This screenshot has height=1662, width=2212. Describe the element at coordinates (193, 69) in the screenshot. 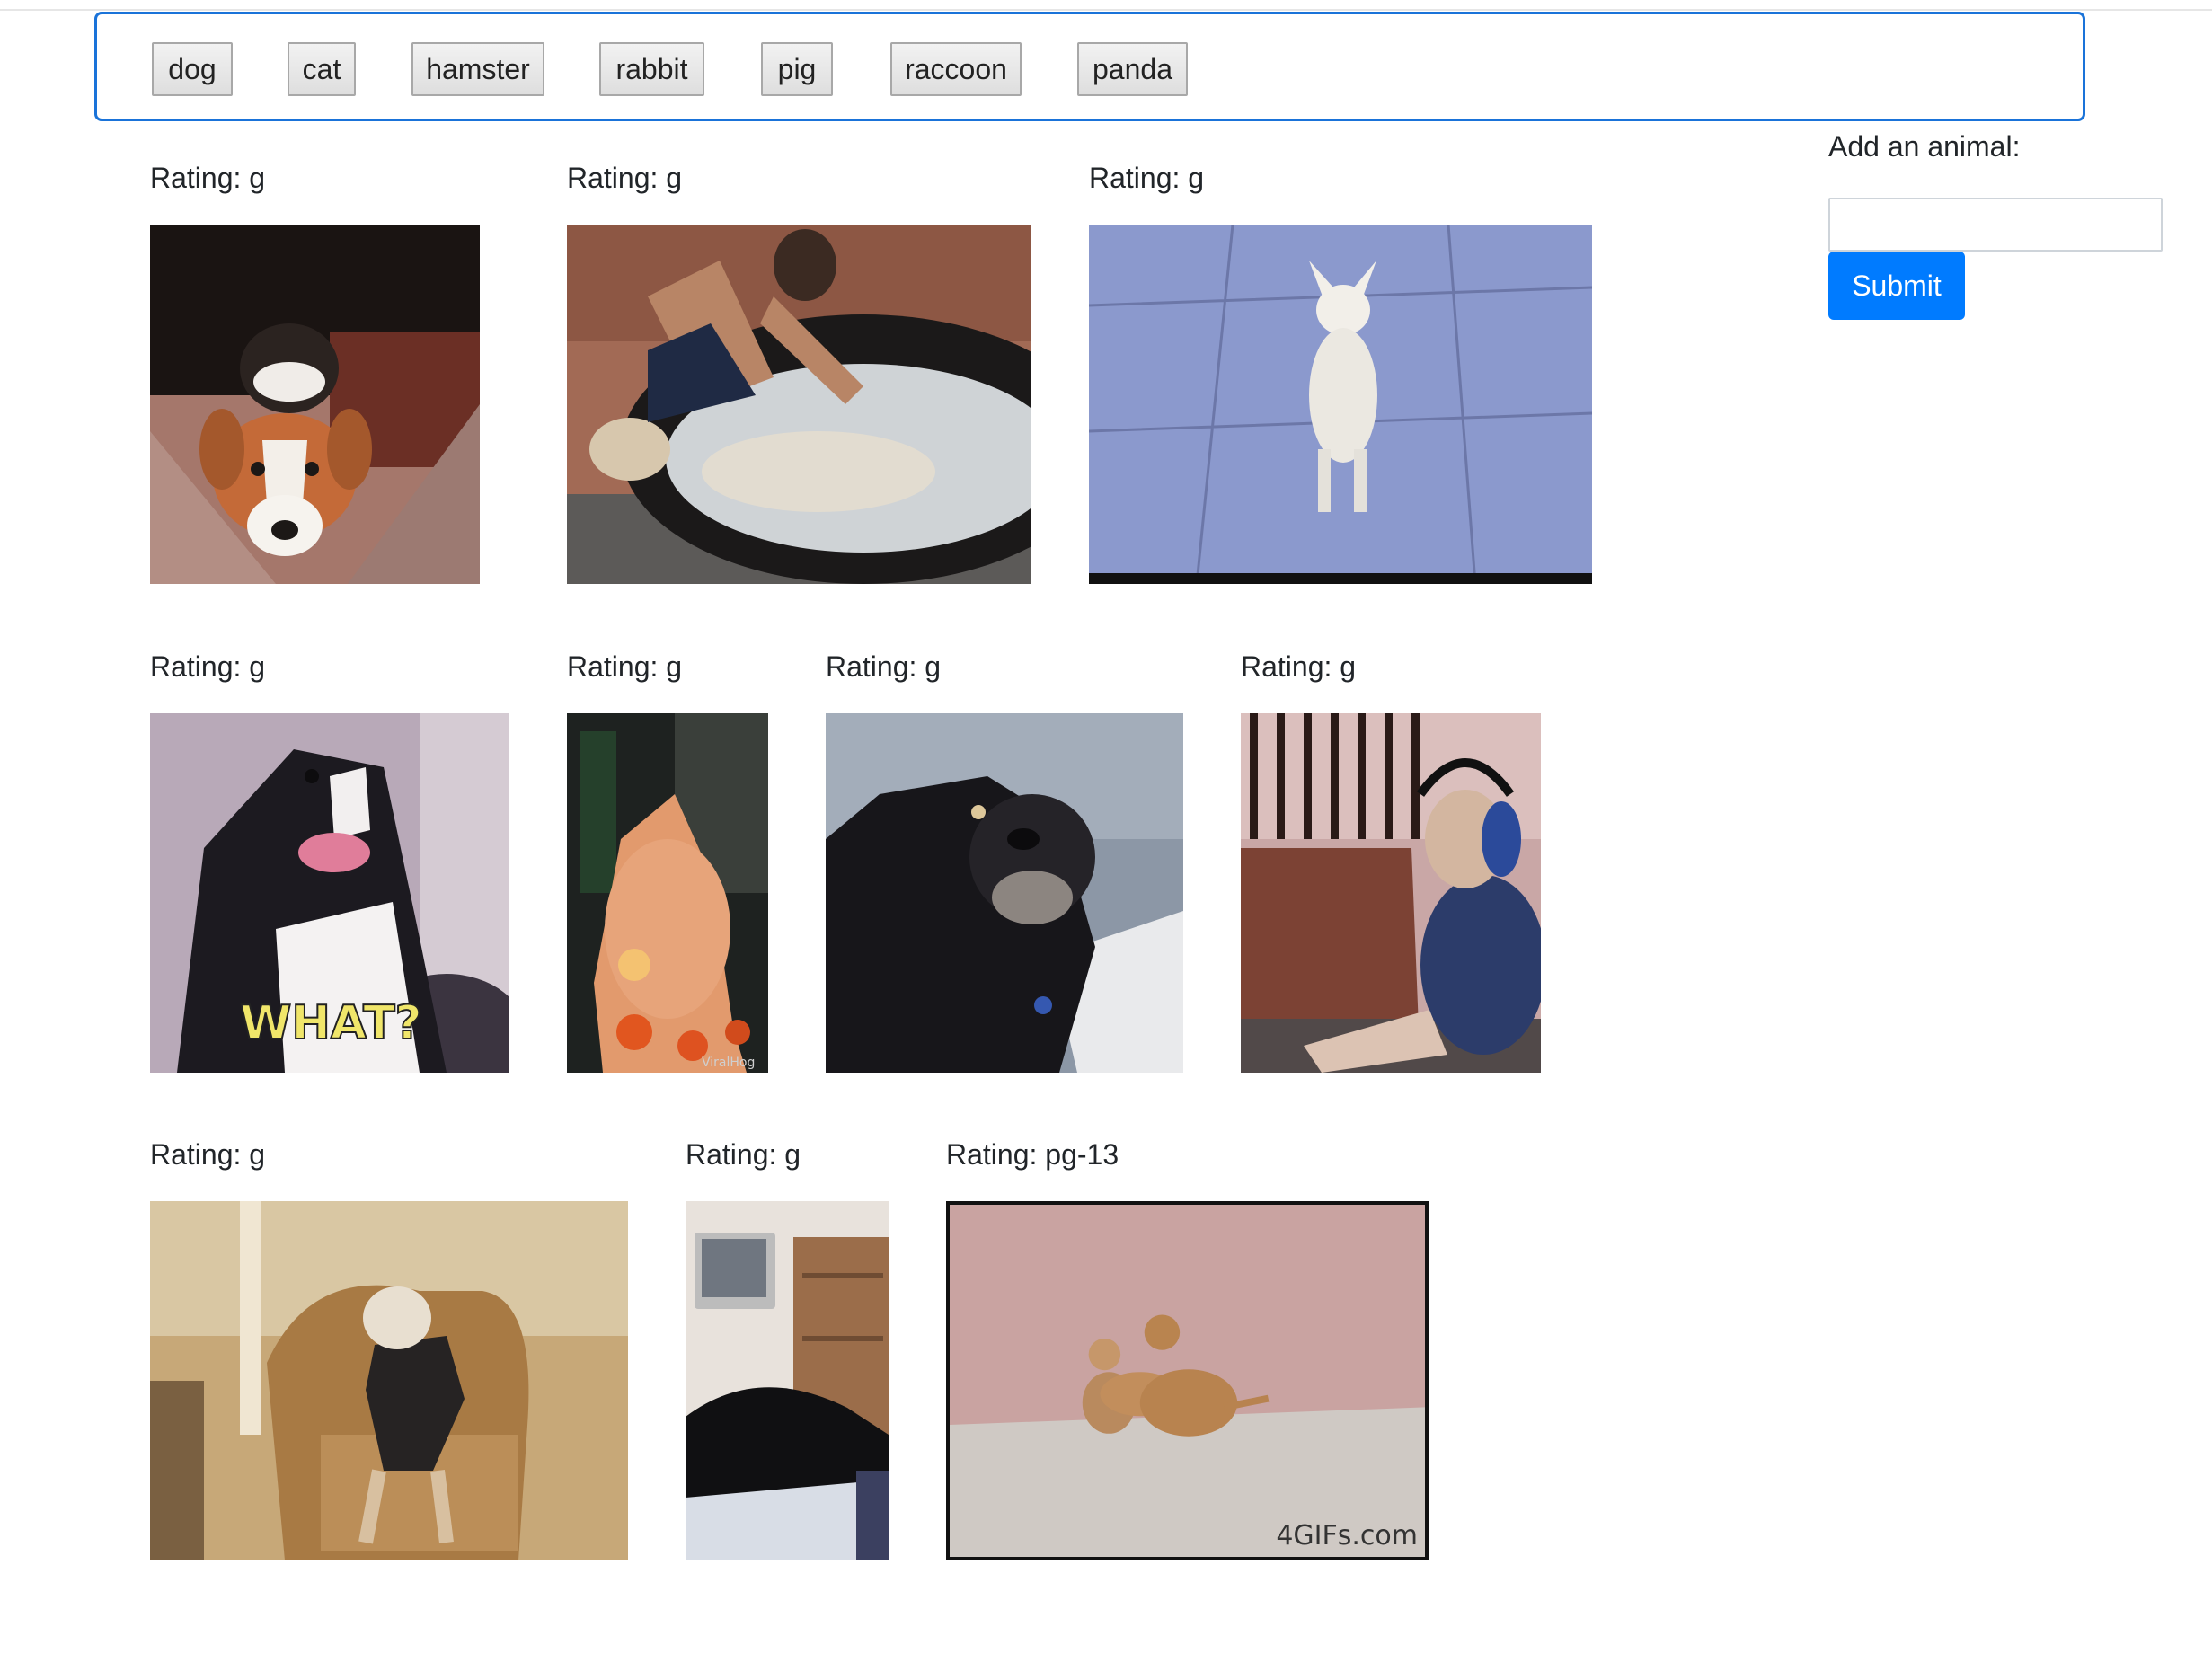

I see `animal-button-dog: dog` at that location.